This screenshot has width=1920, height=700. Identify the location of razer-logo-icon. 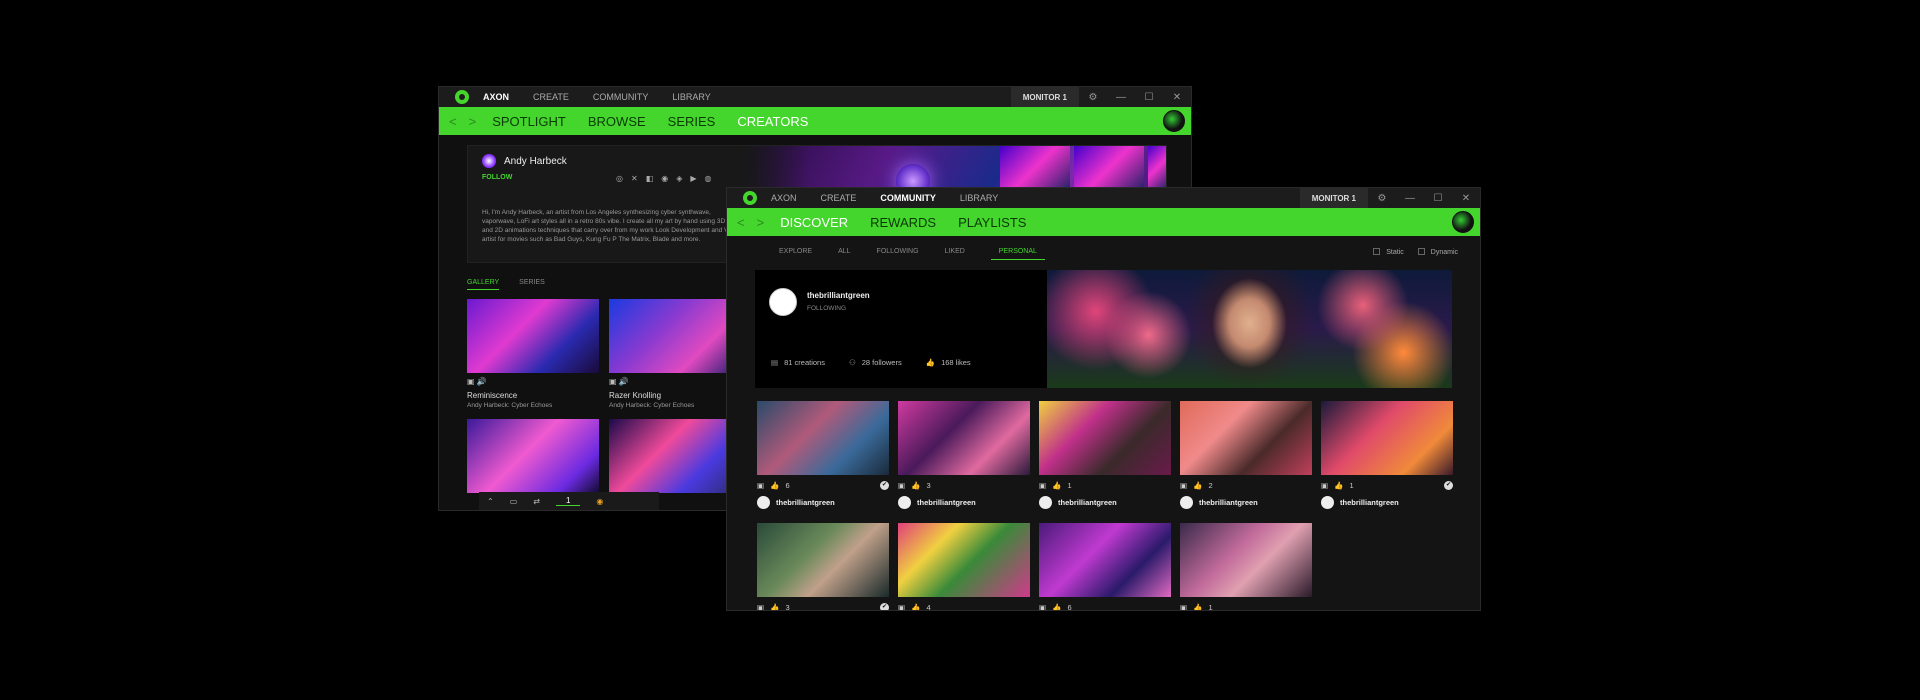
(462, 97).